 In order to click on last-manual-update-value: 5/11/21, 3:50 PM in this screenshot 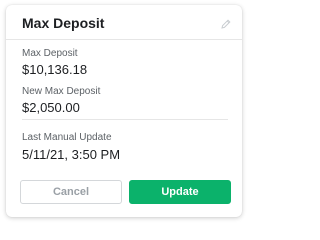, I will do `click(71, 154)`.